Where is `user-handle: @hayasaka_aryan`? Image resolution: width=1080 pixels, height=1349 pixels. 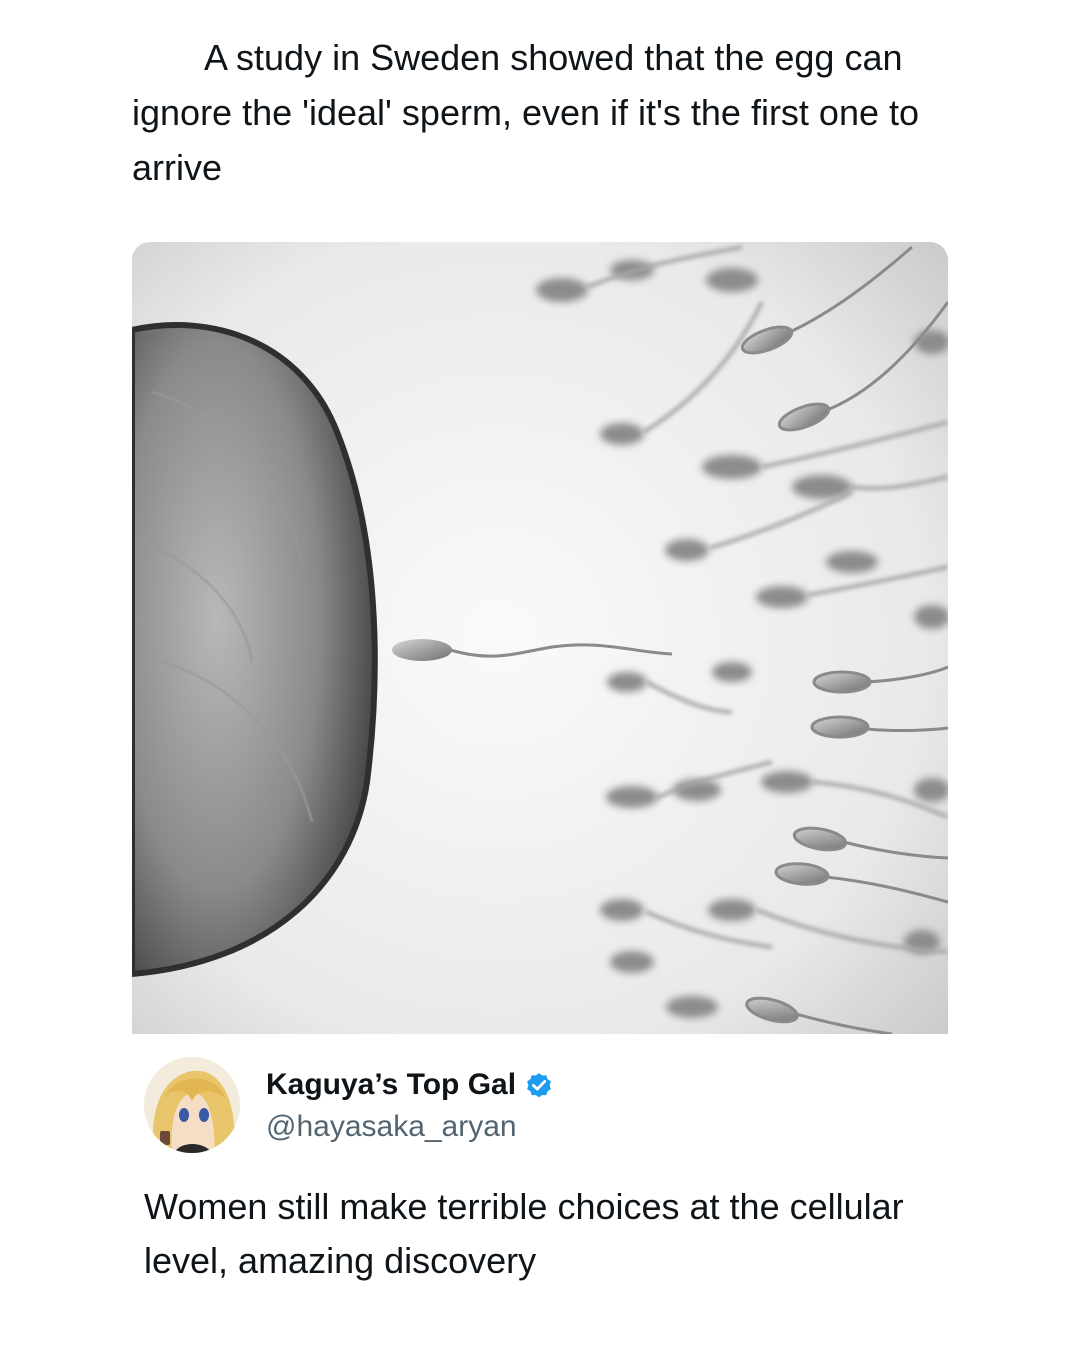
user-handle: @hayasaka_aryan is located at coordinates (391, 1127).